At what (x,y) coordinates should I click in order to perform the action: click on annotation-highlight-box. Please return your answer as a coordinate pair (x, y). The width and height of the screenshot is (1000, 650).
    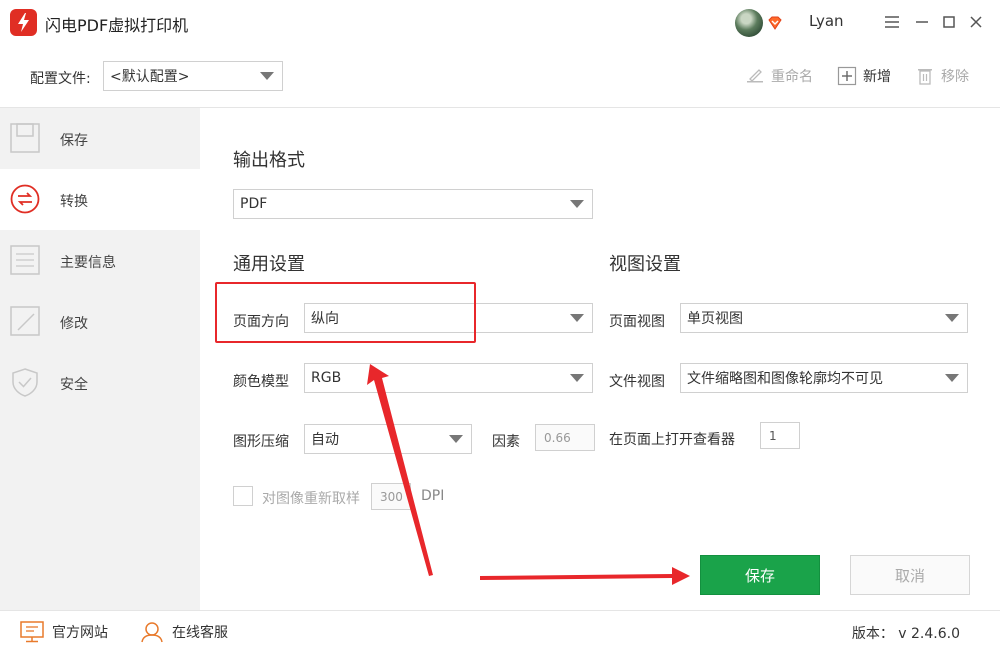
    Looking at the image, I should click on (345, 312).